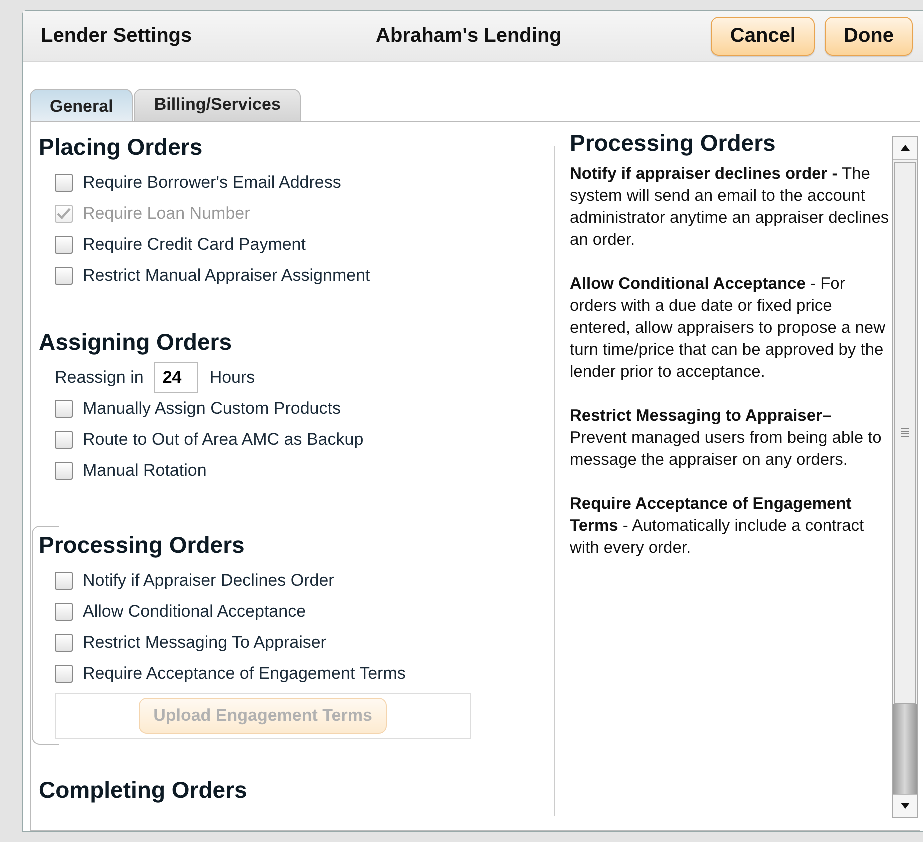 This screenshot has height=842, width=923. What do you see at coordinates (208, 580) in the screenshot?
I see `checkbox-label: Notify if Appraiser Declines Order` at bounding box center [208, 580].